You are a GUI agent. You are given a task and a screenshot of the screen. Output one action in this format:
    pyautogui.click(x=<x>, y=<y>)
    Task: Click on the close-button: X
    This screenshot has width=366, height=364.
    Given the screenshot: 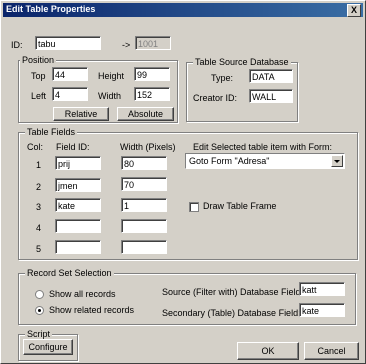 What is the action you would take?
    pyautogui.click(x=354, y=10)
    